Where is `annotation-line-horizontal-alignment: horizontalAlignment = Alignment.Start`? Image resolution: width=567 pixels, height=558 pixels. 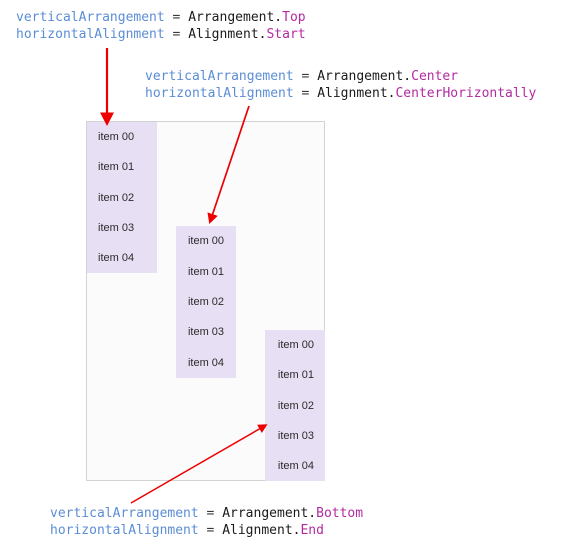
annotation-line-horizontal-alignment: horizontalAlignment = Alignment.Start is located at coordinates (161, 34).